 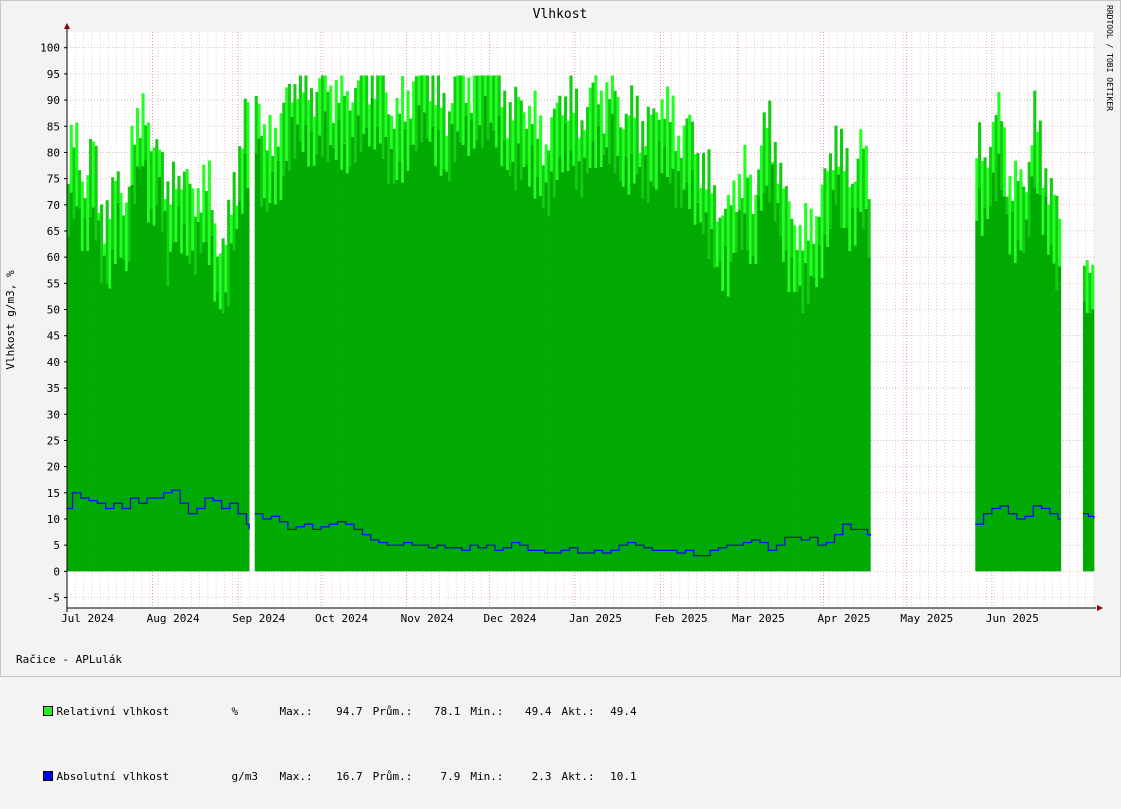 I want to click on legend-avg: 78.1, so click(x=447, y=711).